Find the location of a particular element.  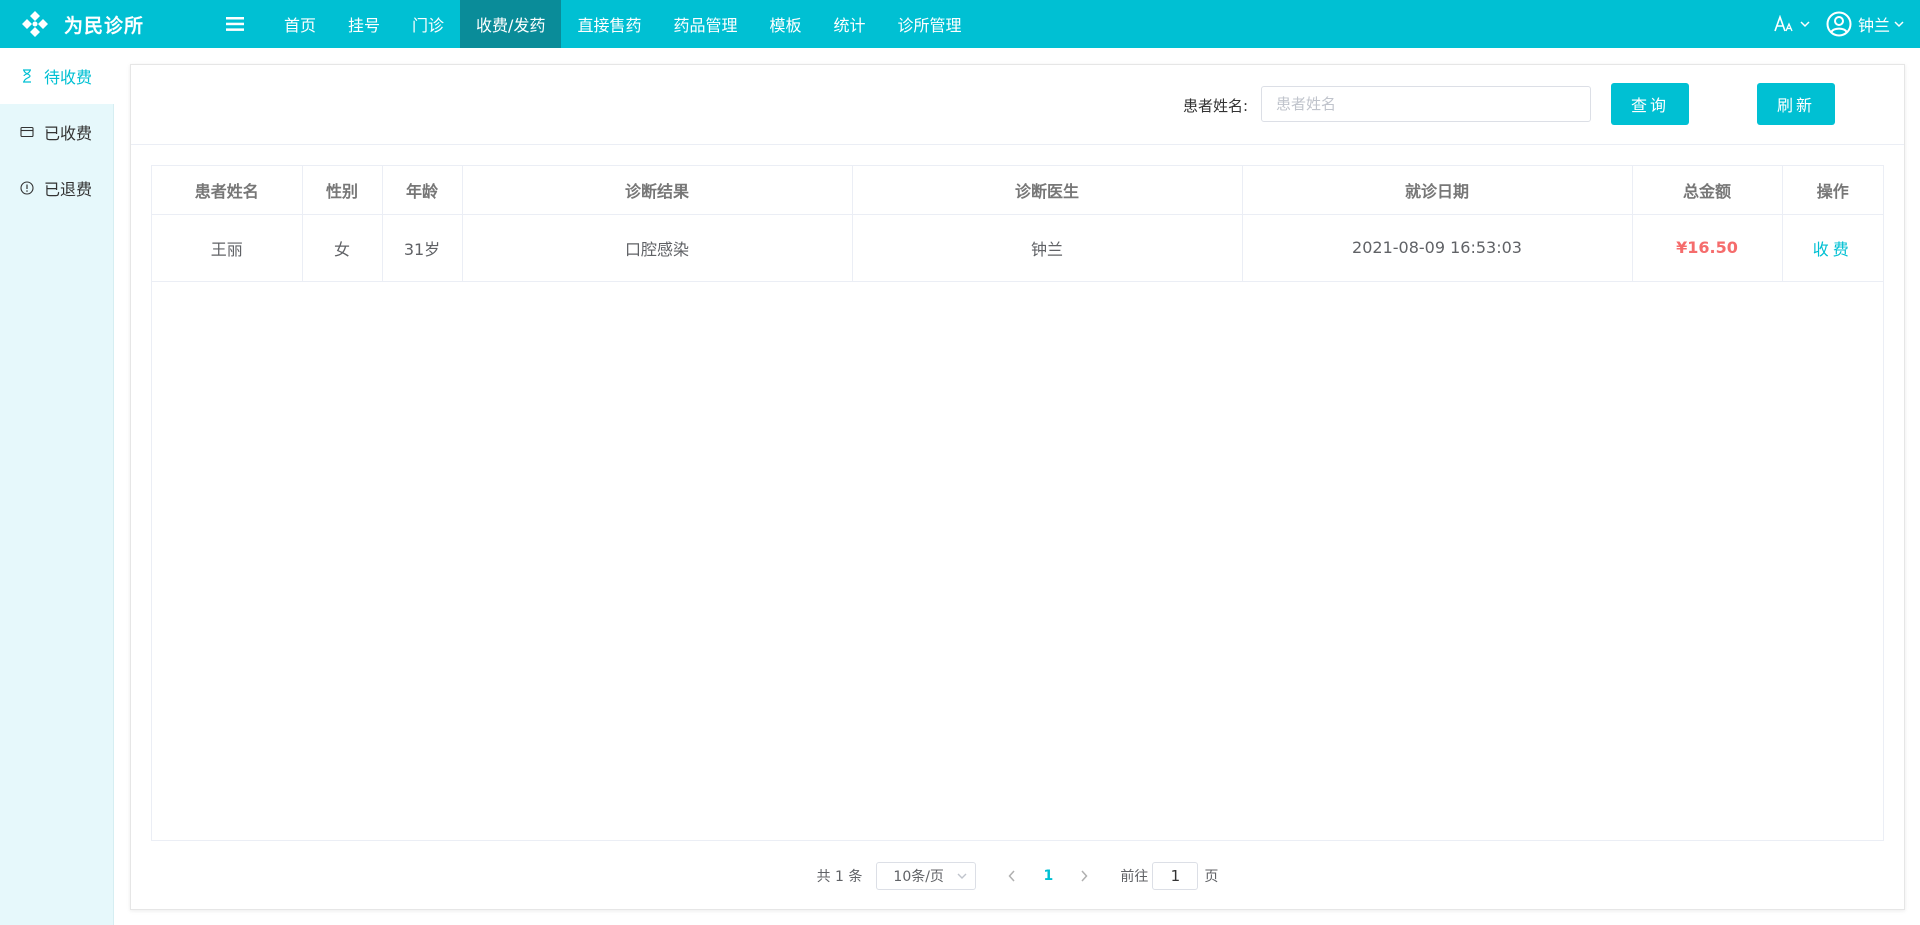

user-menu: 钟兰 is located at coordinates (1865, 24).